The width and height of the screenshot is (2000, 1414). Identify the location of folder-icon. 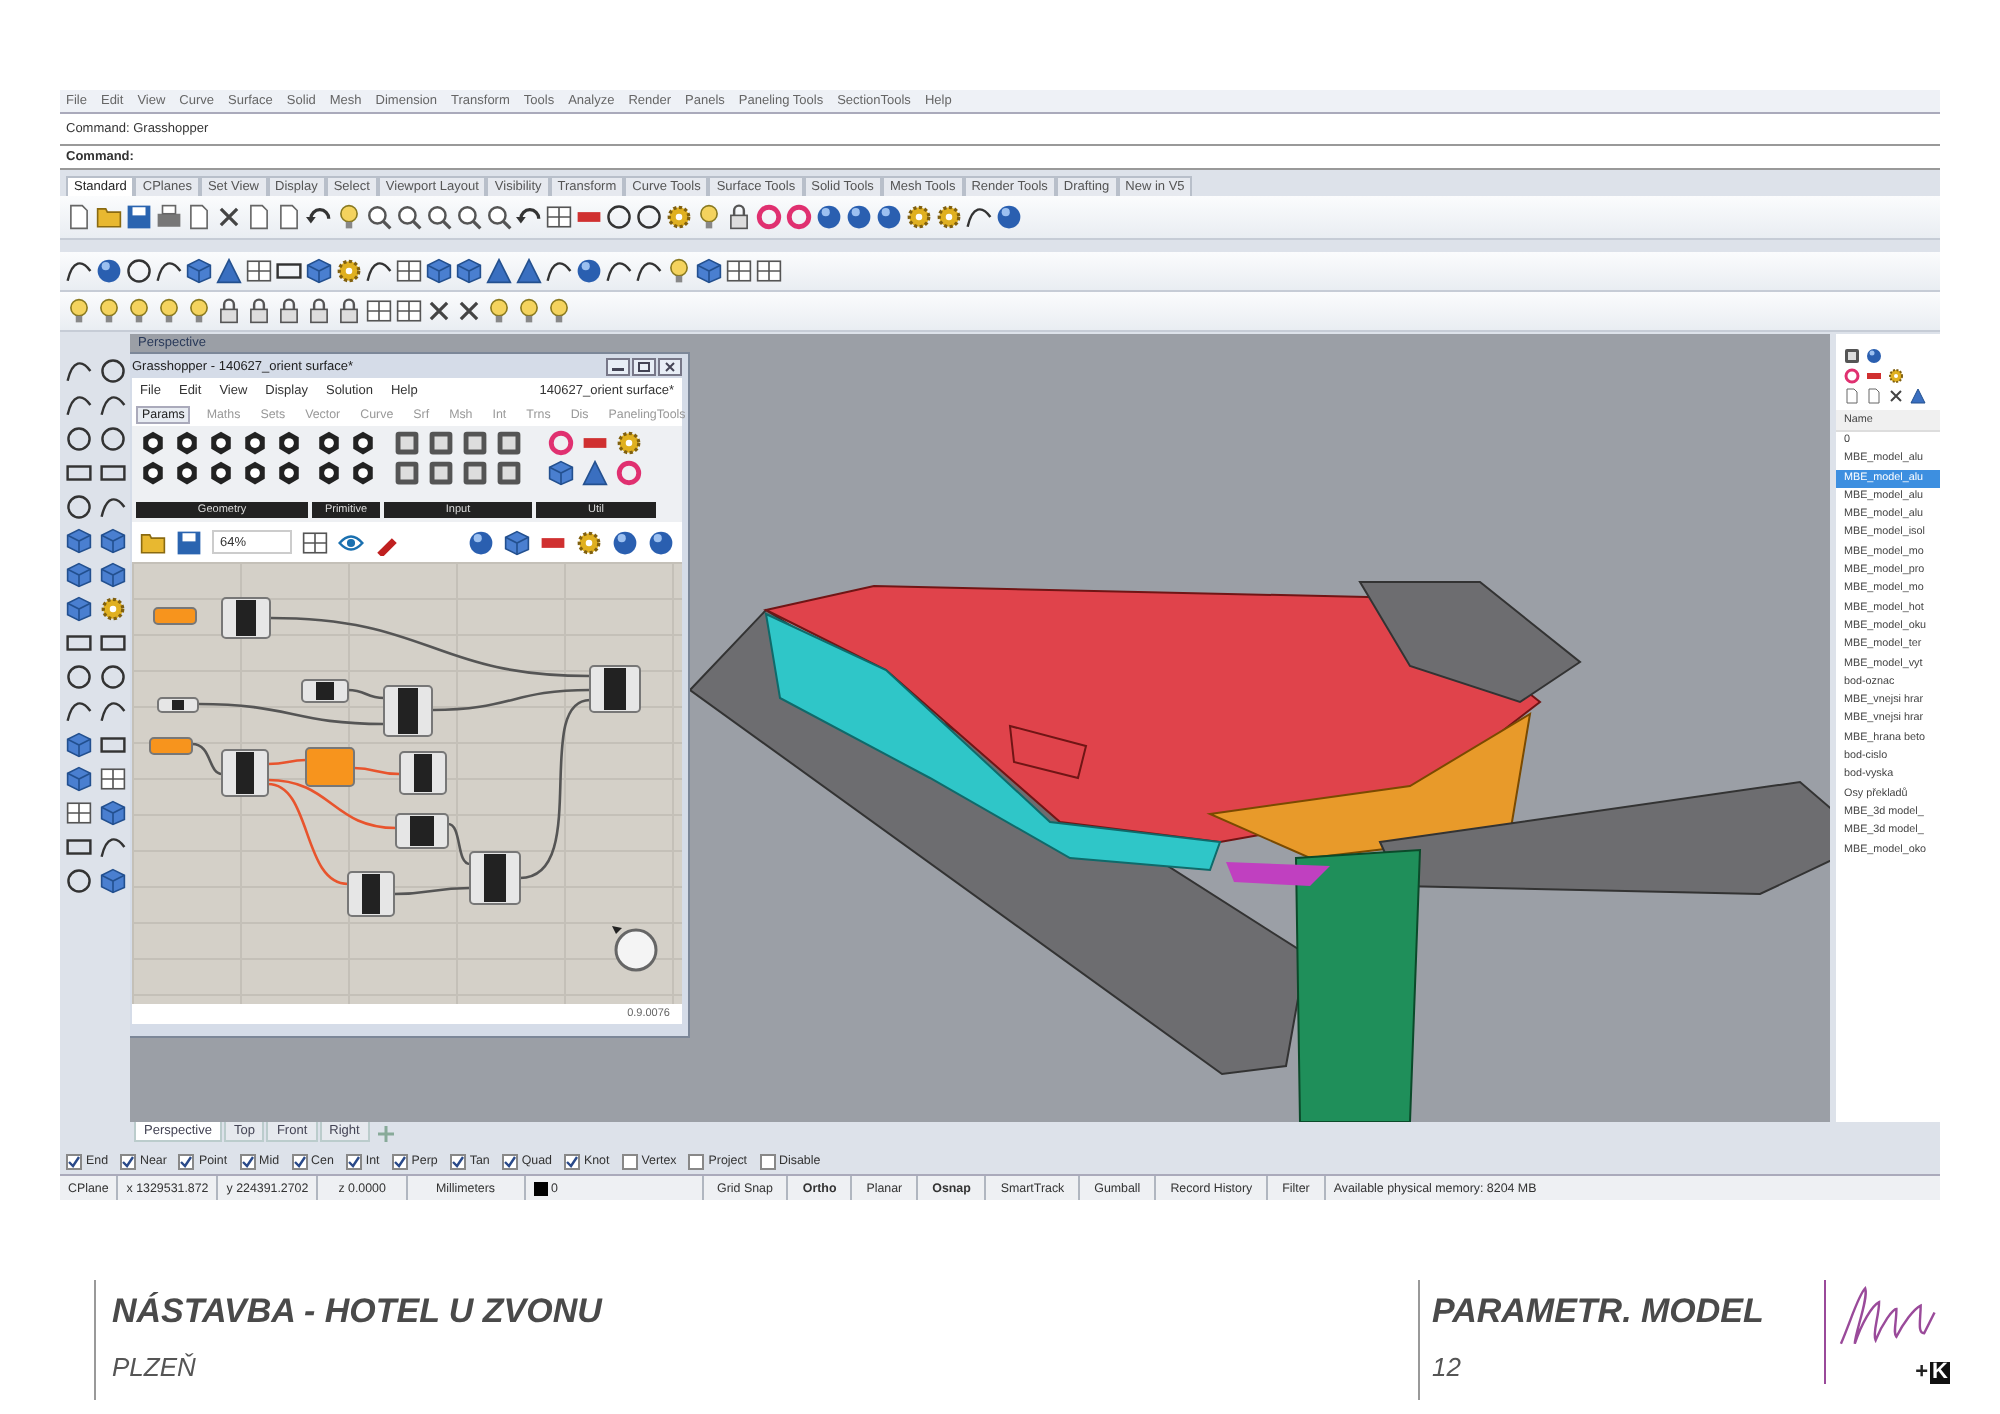
(153, 542).